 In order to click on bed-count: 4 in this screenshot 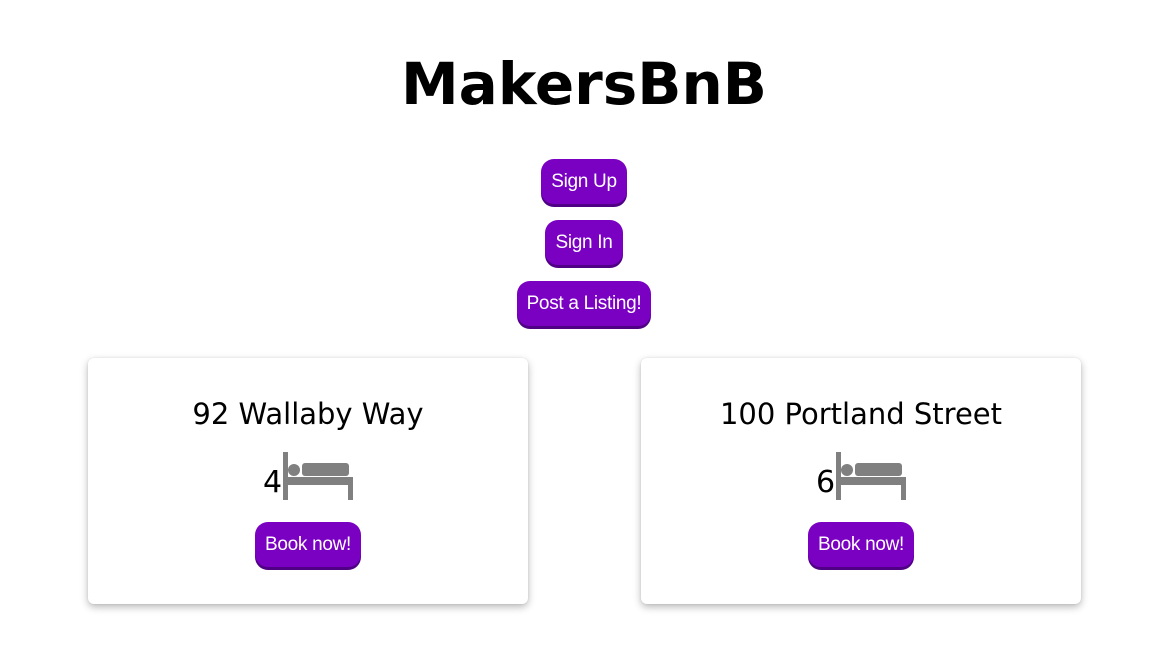, I will do `click(272, 482)`.